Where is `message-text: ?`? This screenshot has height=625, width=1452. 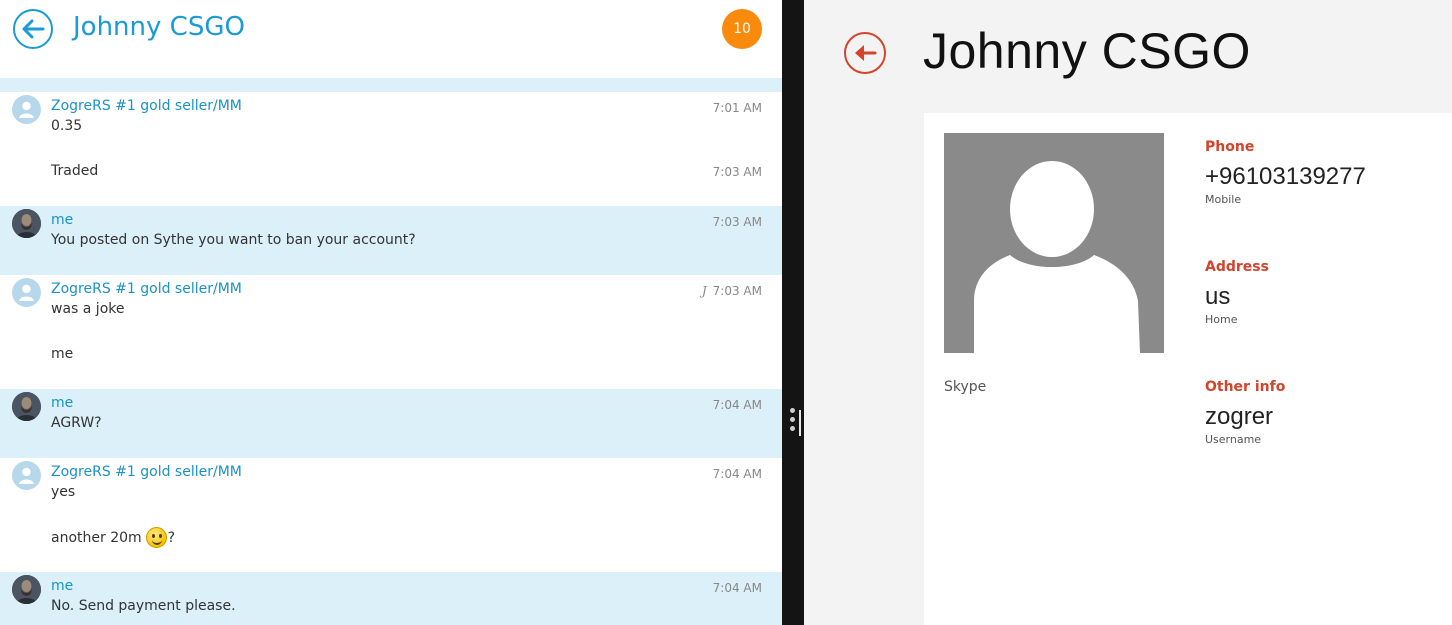 message-text: ? is located at coordinates (171, 537).